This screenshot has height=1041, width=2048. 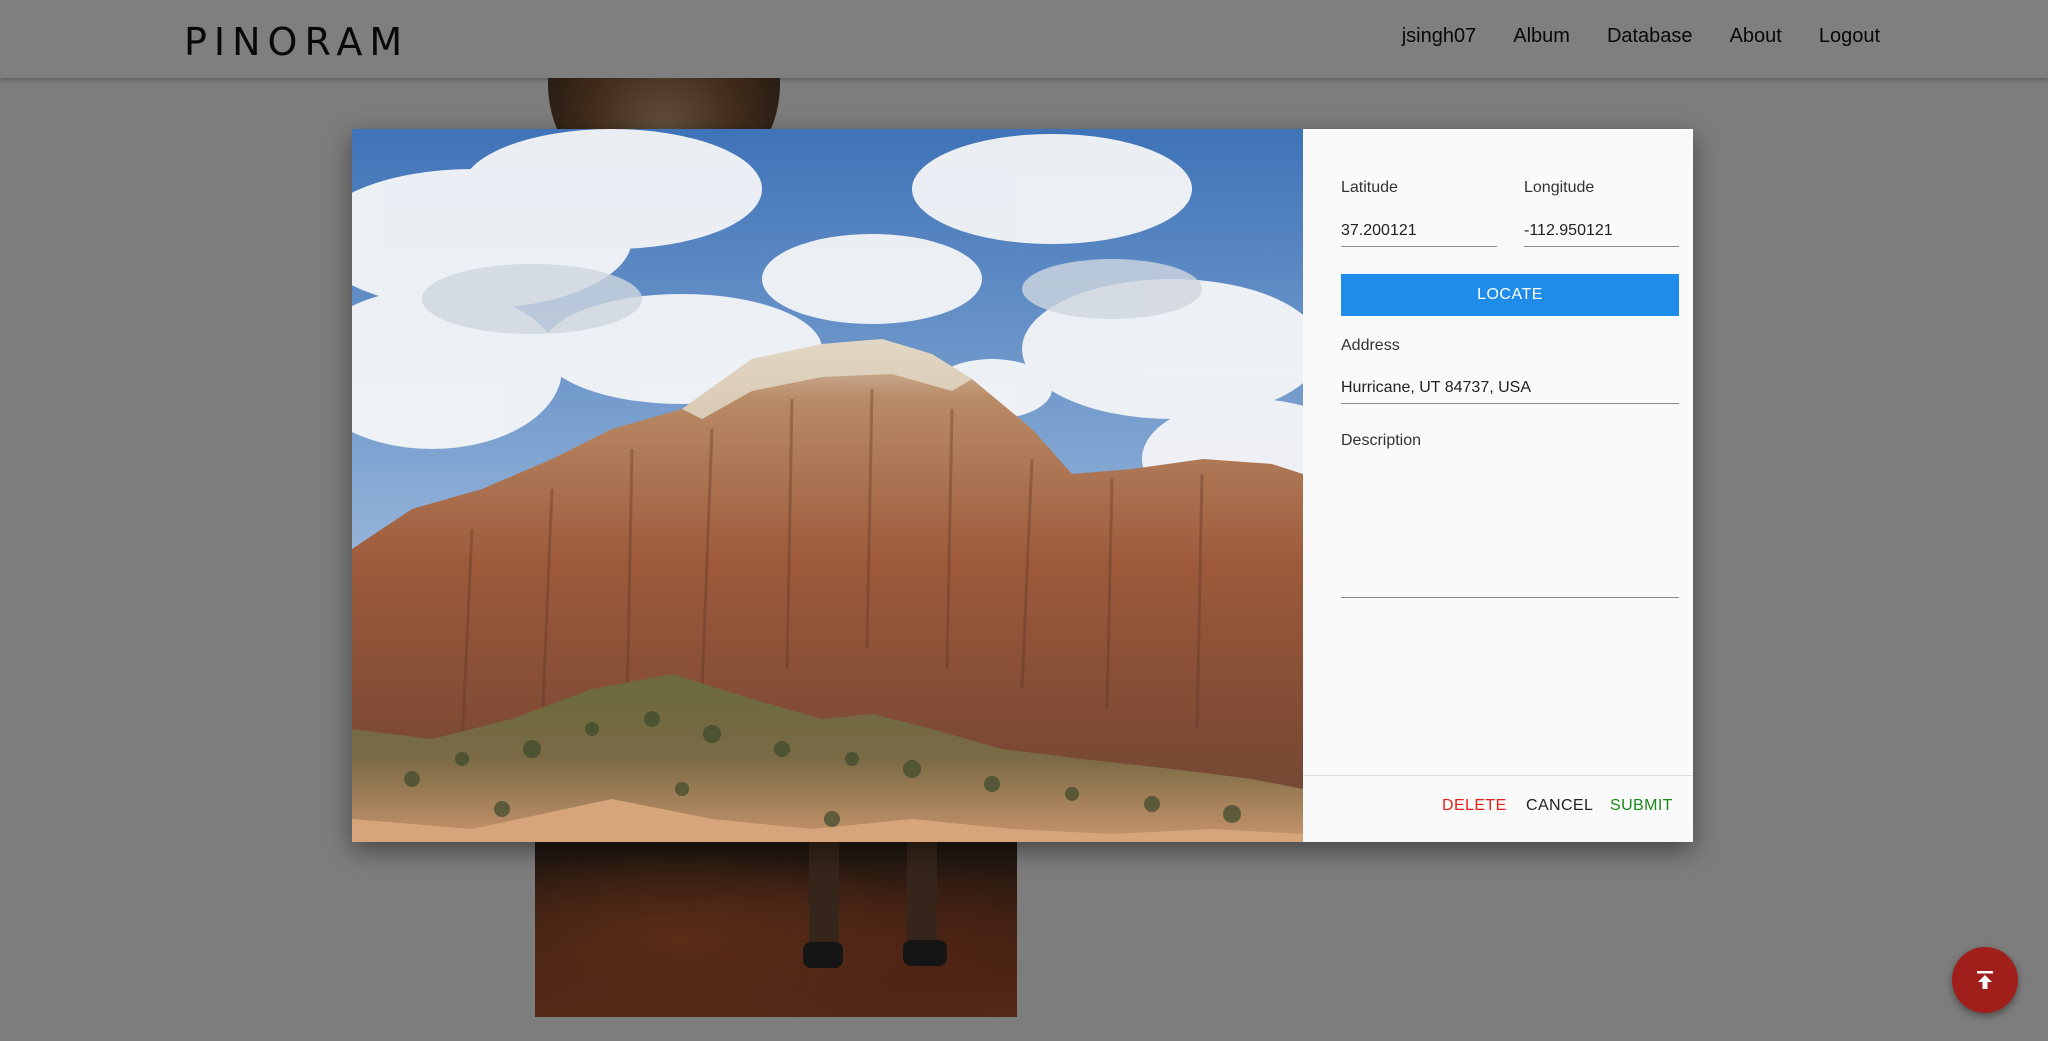 What do you see at coordinates (1474, 806) in the screenshot?
I see `delete-button: DELETE` at bounding box center [1474, 806].